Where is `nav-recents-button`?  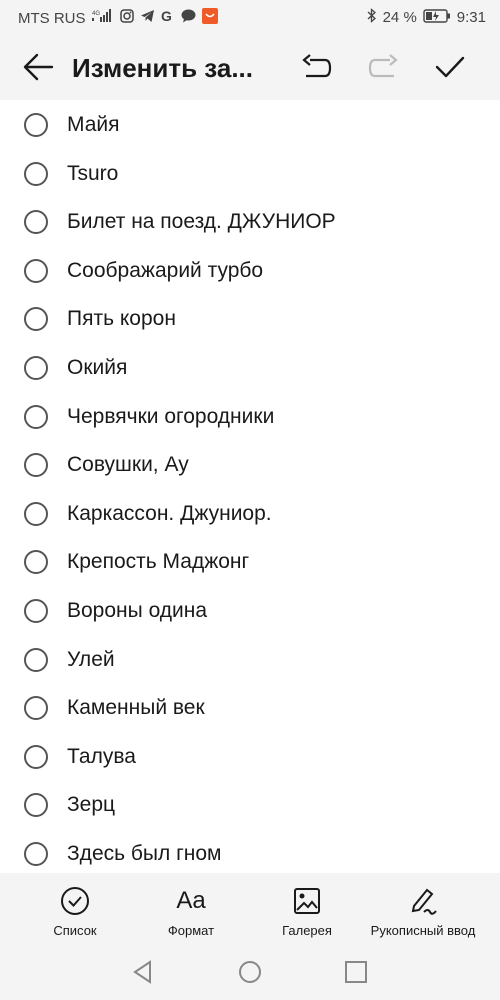
nav-recents-button is located at coordinates (356, 972).